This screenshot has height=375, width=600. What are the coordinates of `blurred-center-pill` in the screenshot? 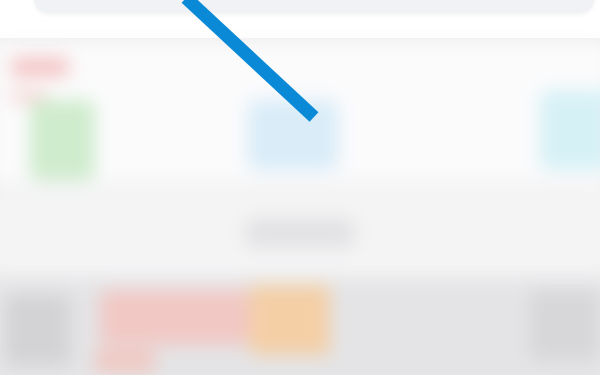 It's located at (300, 233).